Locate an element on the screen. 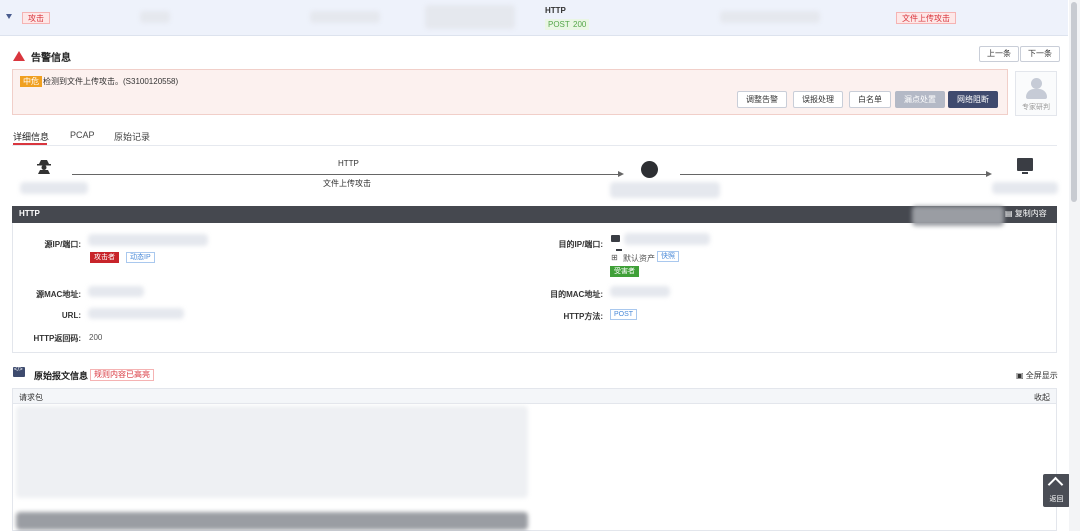  prev-alert-button: 上一条 is located at coordinates (999, 54).